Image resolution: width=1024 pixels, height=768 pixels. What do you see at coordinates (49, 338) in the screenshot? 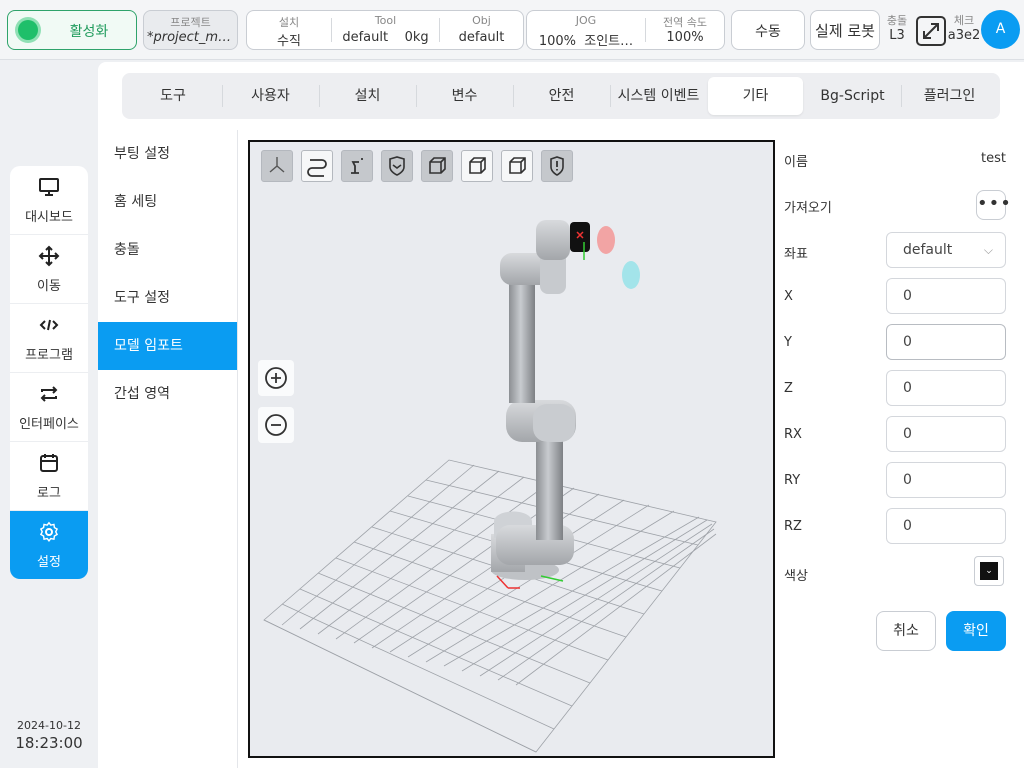
I see `nav-item-program: 프로그램` at bounding box center [49, 338].